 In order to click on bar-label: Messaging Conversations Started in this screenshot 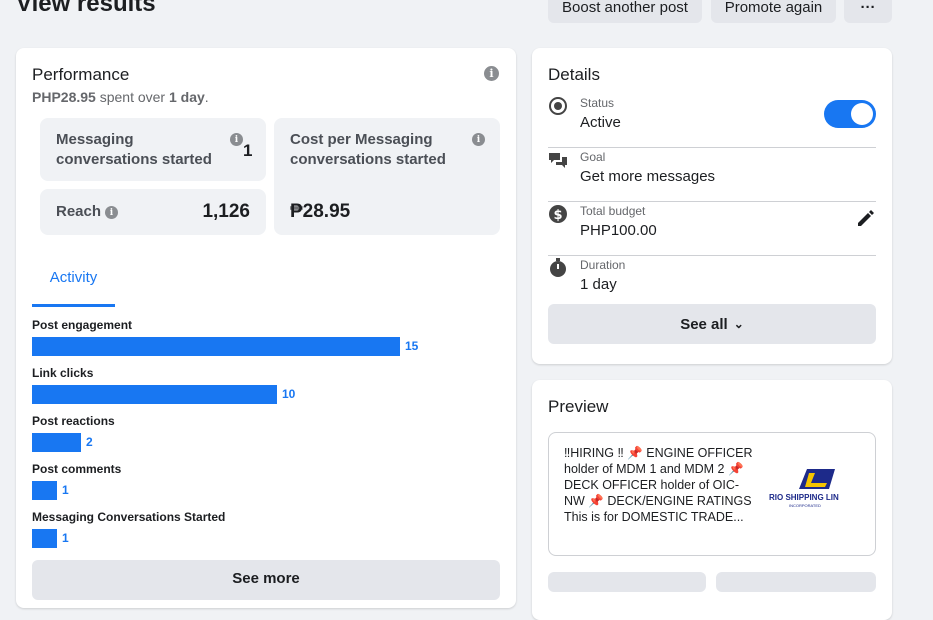, I will do `click(129, 517)`.